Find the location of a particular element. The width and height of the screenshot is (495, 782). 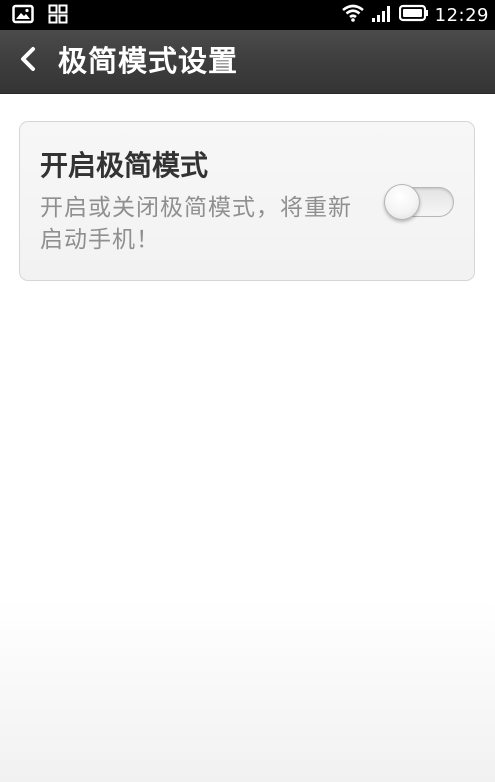

setting-description: 开启或关闭极简模式，将重新启动手机！ is located at coordinates (196, 224).